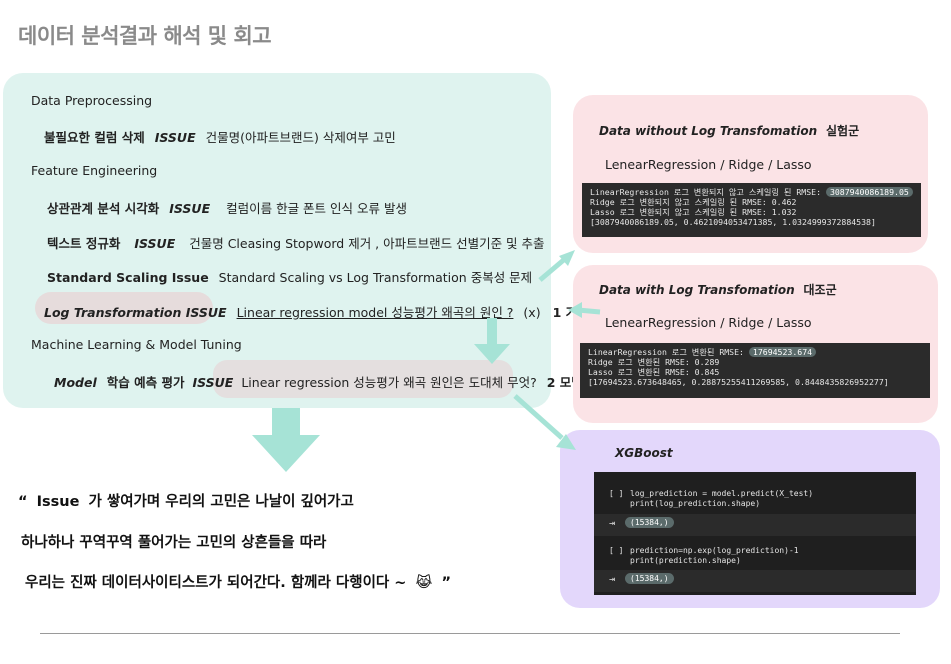 This screenshot has width=951, height=664. Describe the element at coordinates (538, 417) in the screenshot. I see `arrow-to-xgboost` at that location.